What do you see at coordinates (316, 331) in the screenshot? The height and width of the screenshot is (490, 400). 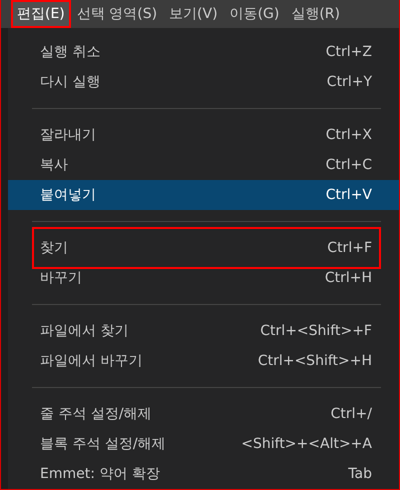 I see `shortcut-label: Ctrl+<Shift>+F` at bounding box center [316, 331].